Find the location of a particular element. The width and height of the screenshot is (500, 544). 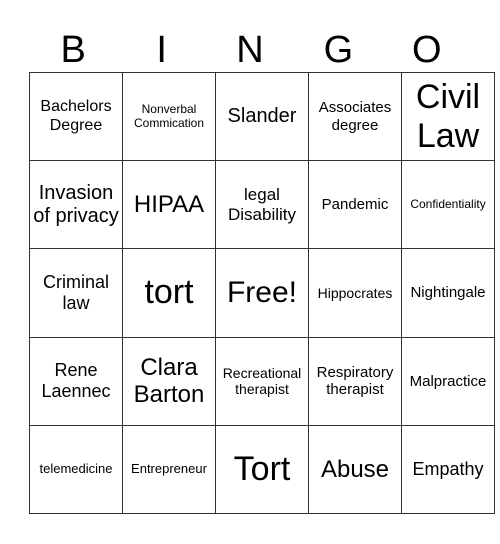

bingo-cell: Hippocrates is located at coordinates (355, 293).